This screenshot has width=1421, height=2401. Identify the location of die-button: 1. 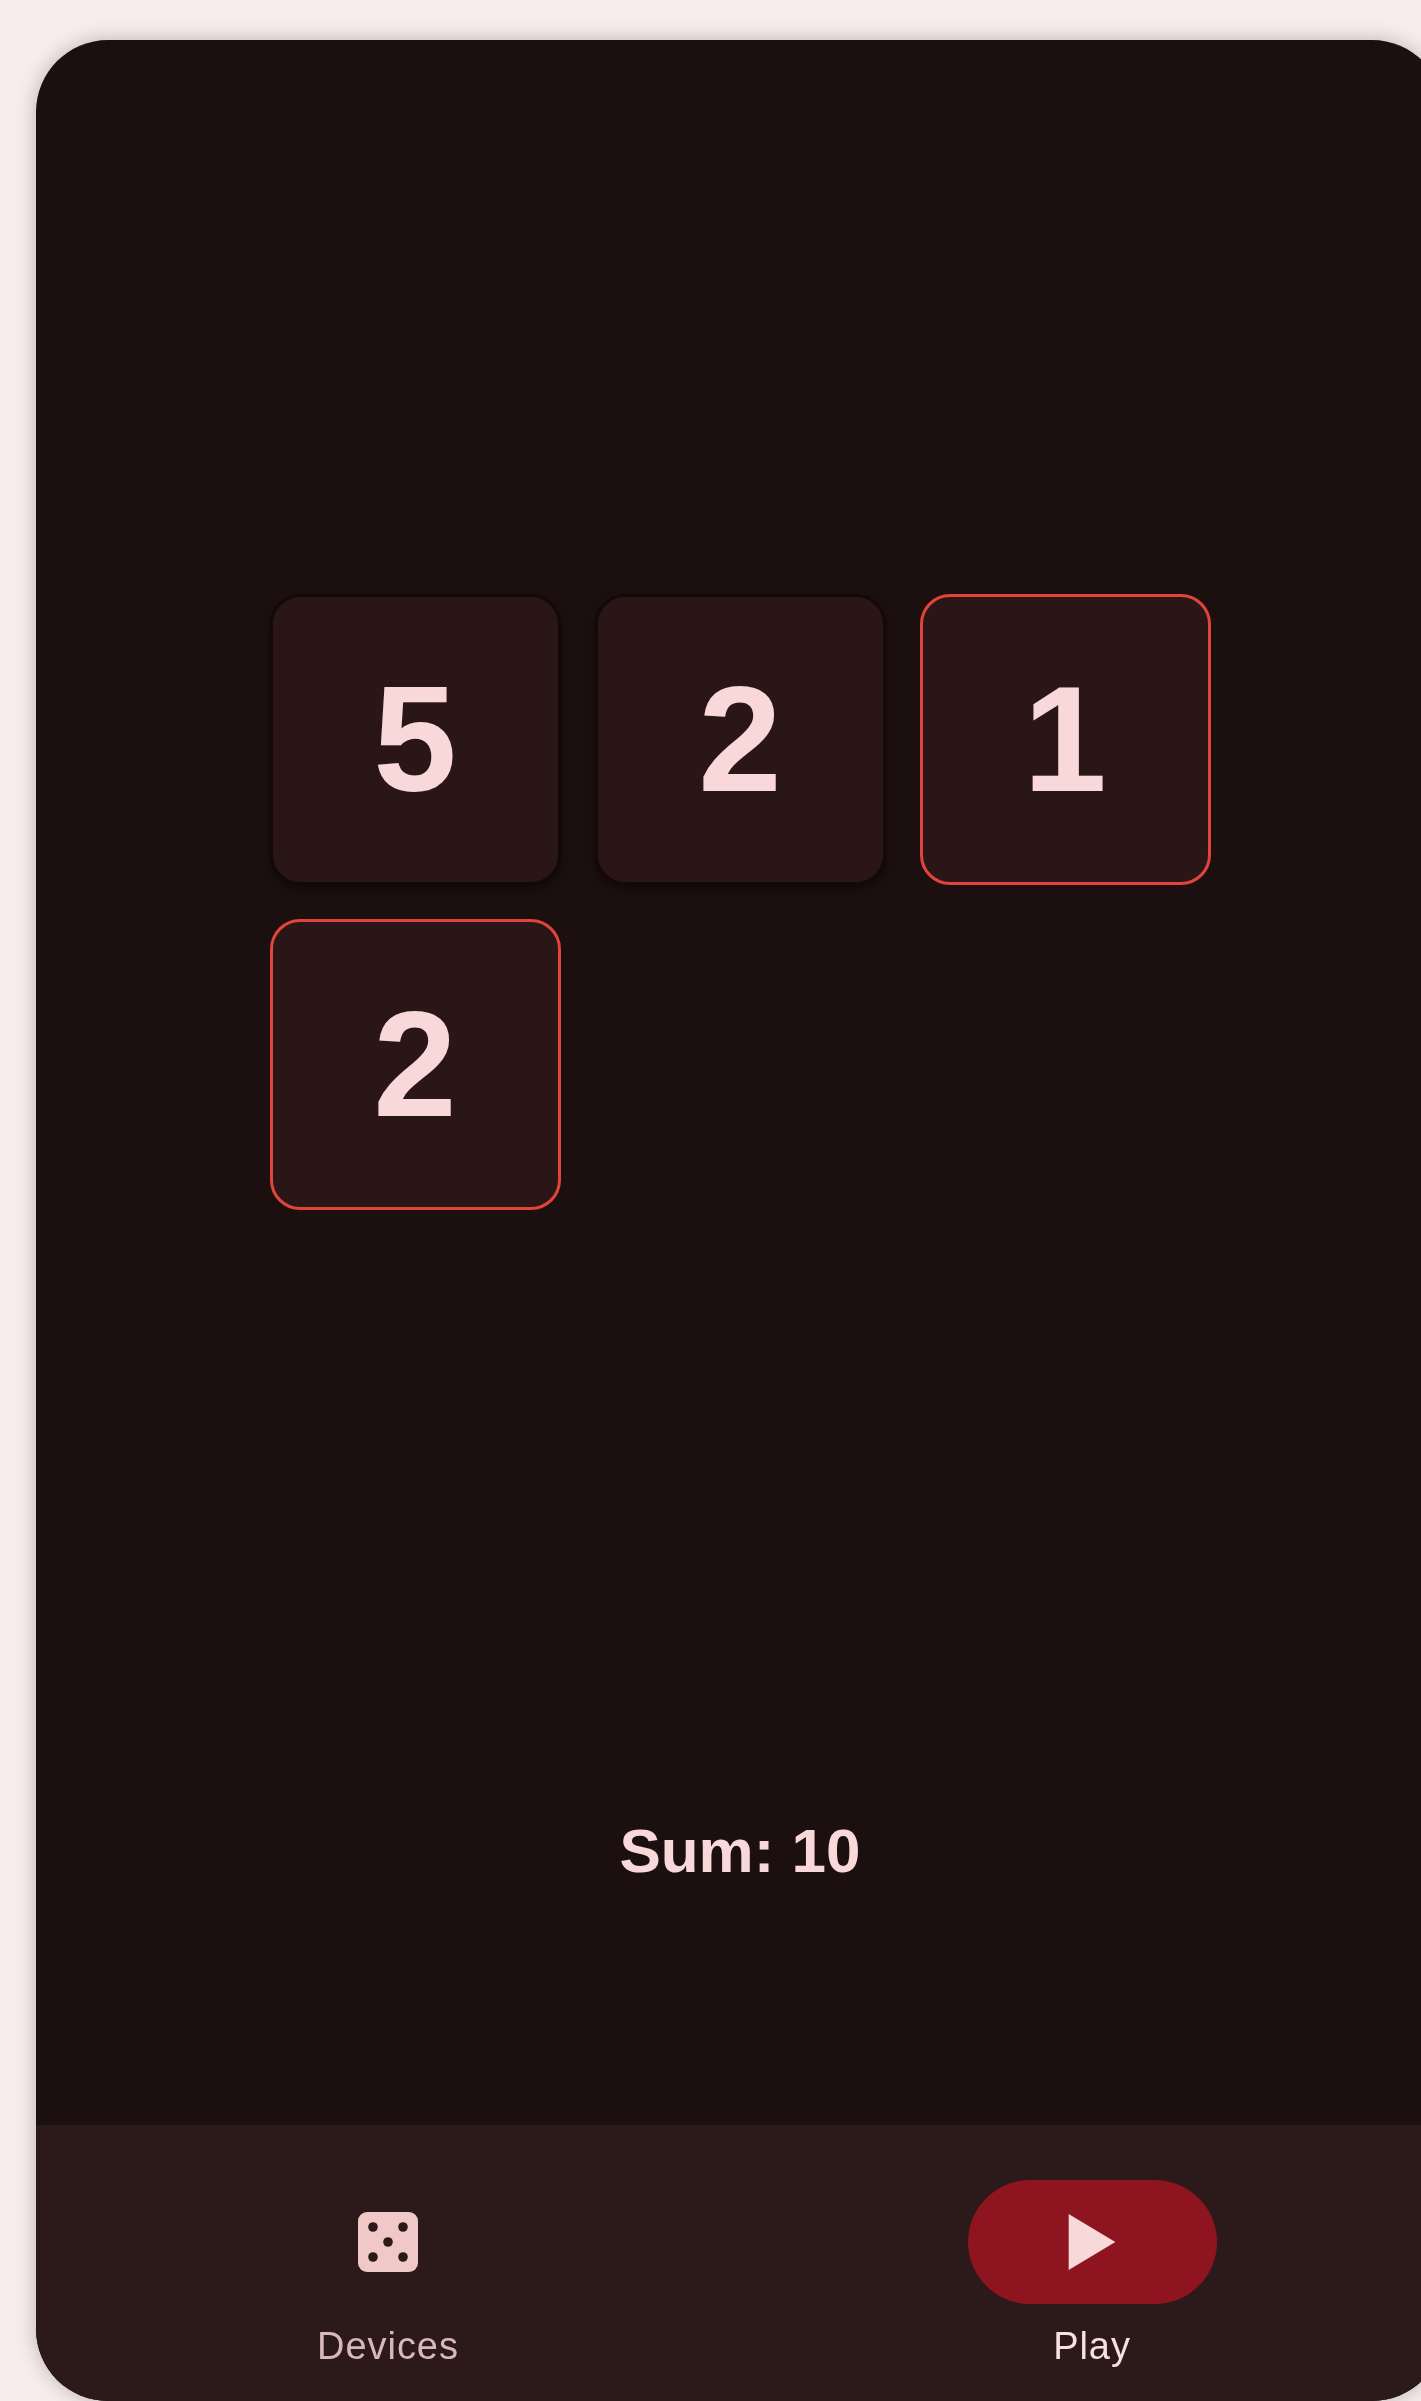
(1065, 739).